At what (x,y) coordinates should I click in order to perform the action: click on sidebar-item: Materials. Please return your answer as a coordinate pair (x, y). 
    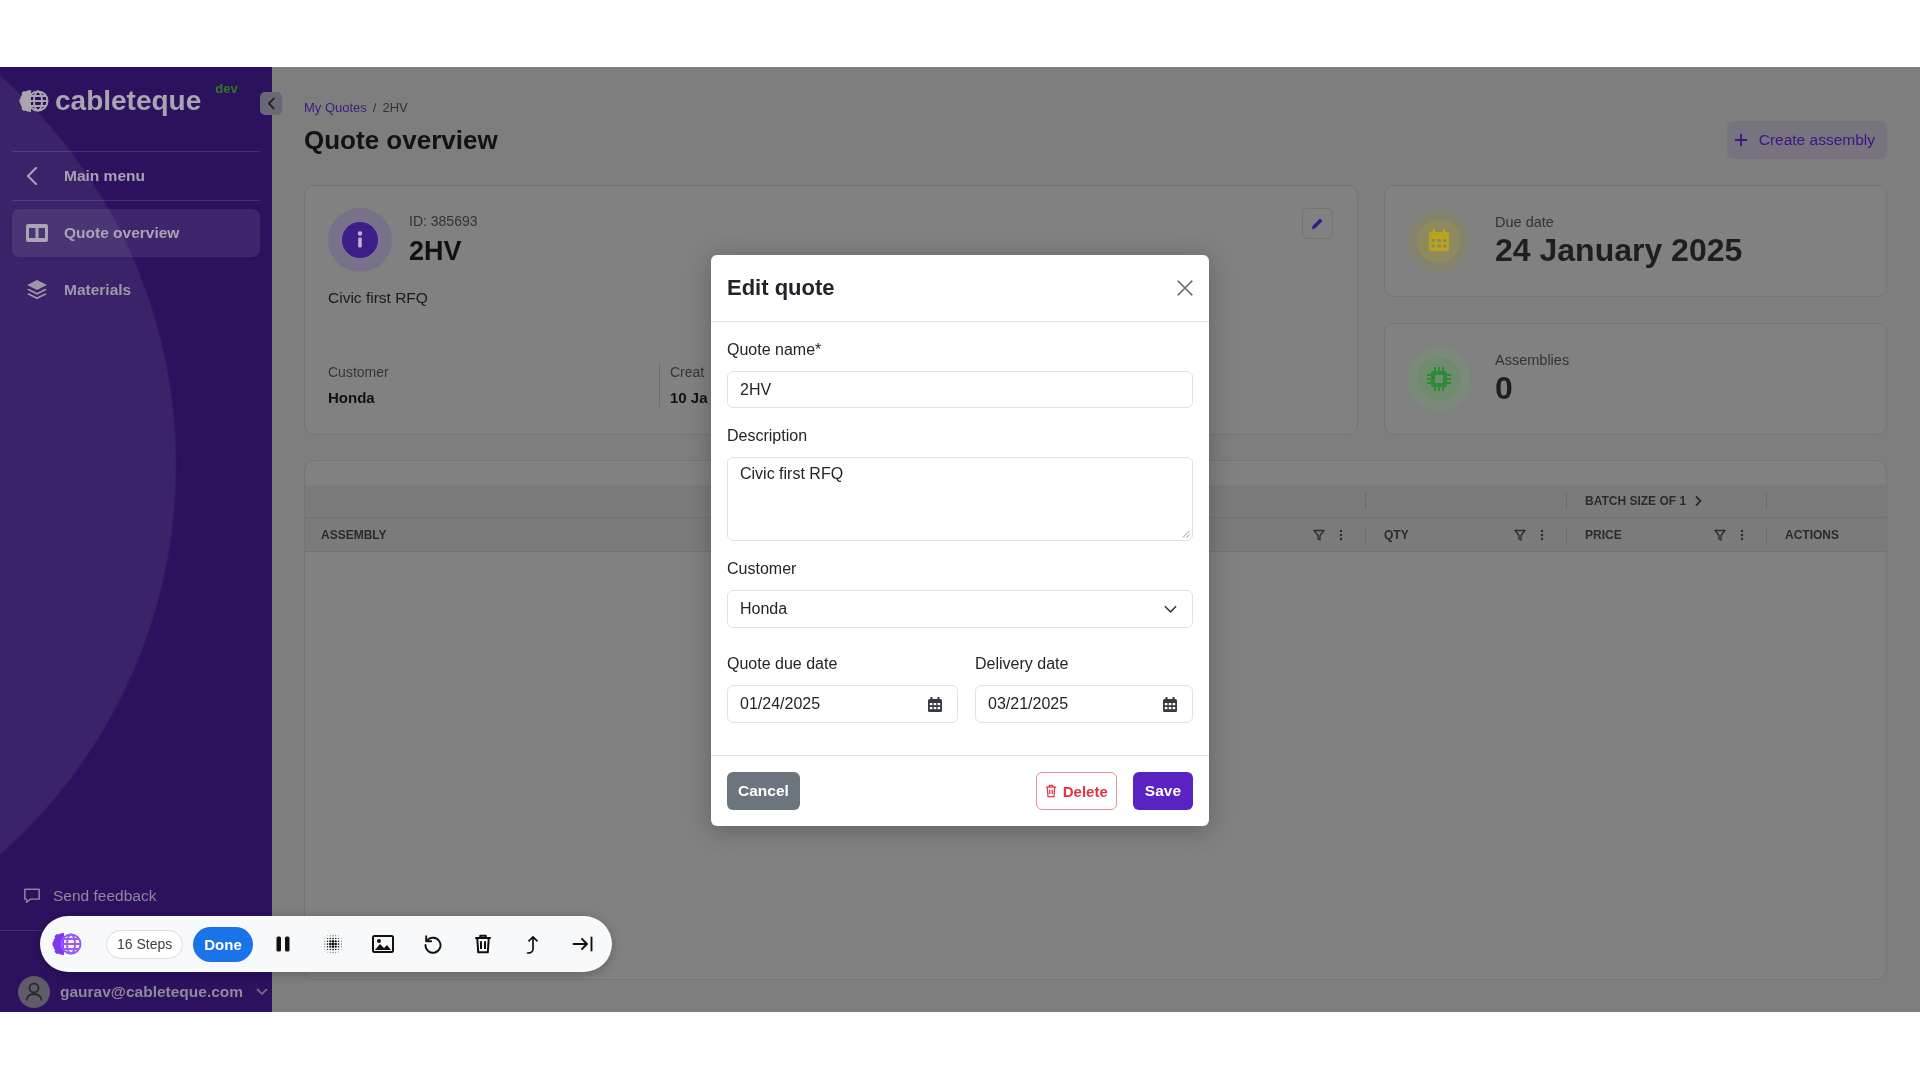
    Looking at the image, I should click on (136, 290).